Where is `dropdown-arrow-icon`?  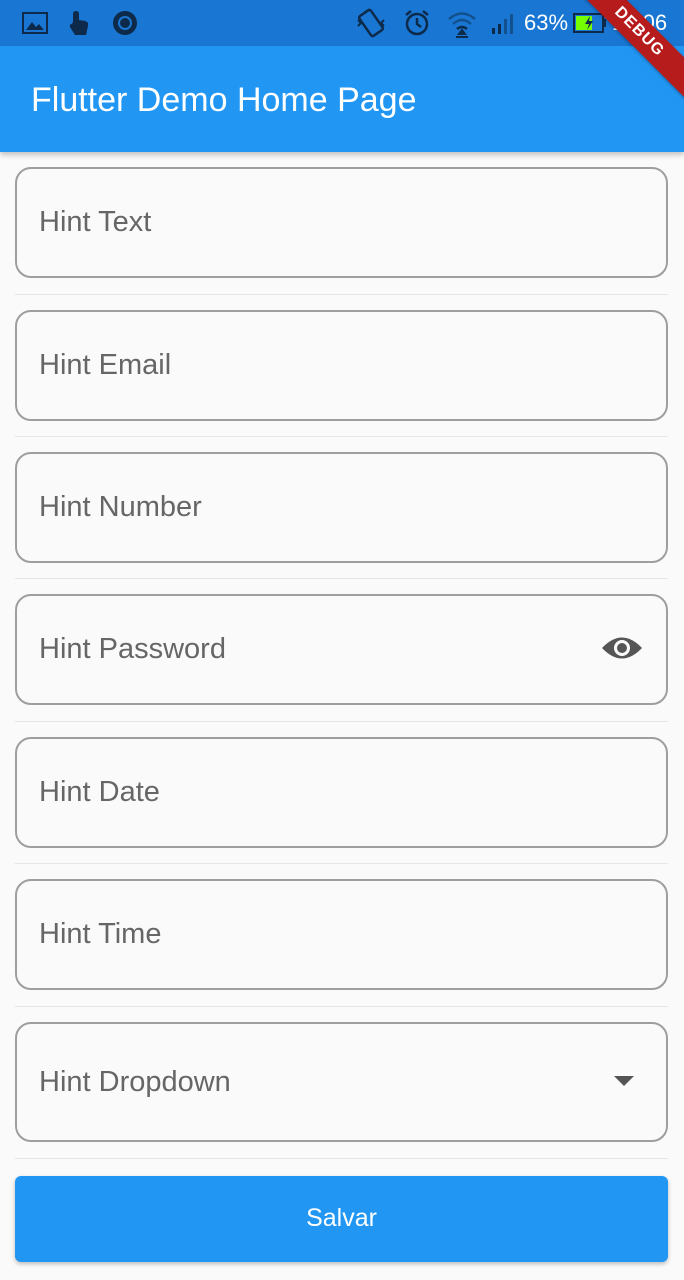 dropdown-arrow-icon is located at coordinates (624, 1081).